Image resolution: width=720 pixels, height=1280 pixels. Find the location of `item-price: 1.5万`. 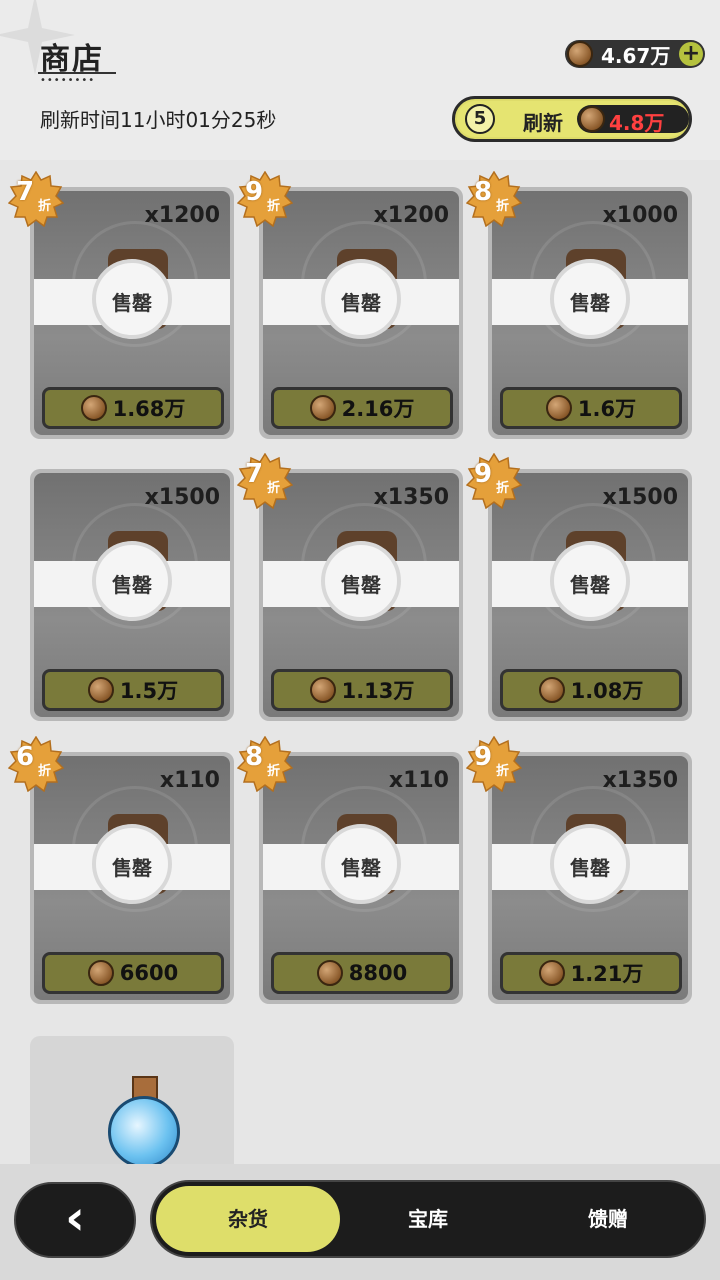

item-price: 1.5万 is located at coordinates (149, 691).